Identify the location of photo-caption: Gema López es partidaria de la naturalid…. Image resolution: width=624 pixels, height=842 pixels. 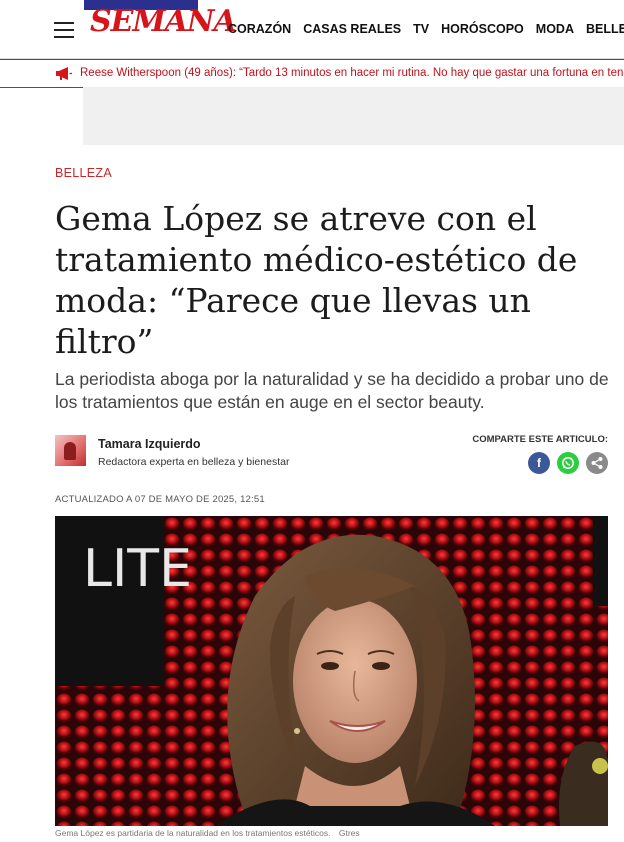
(207, 833).